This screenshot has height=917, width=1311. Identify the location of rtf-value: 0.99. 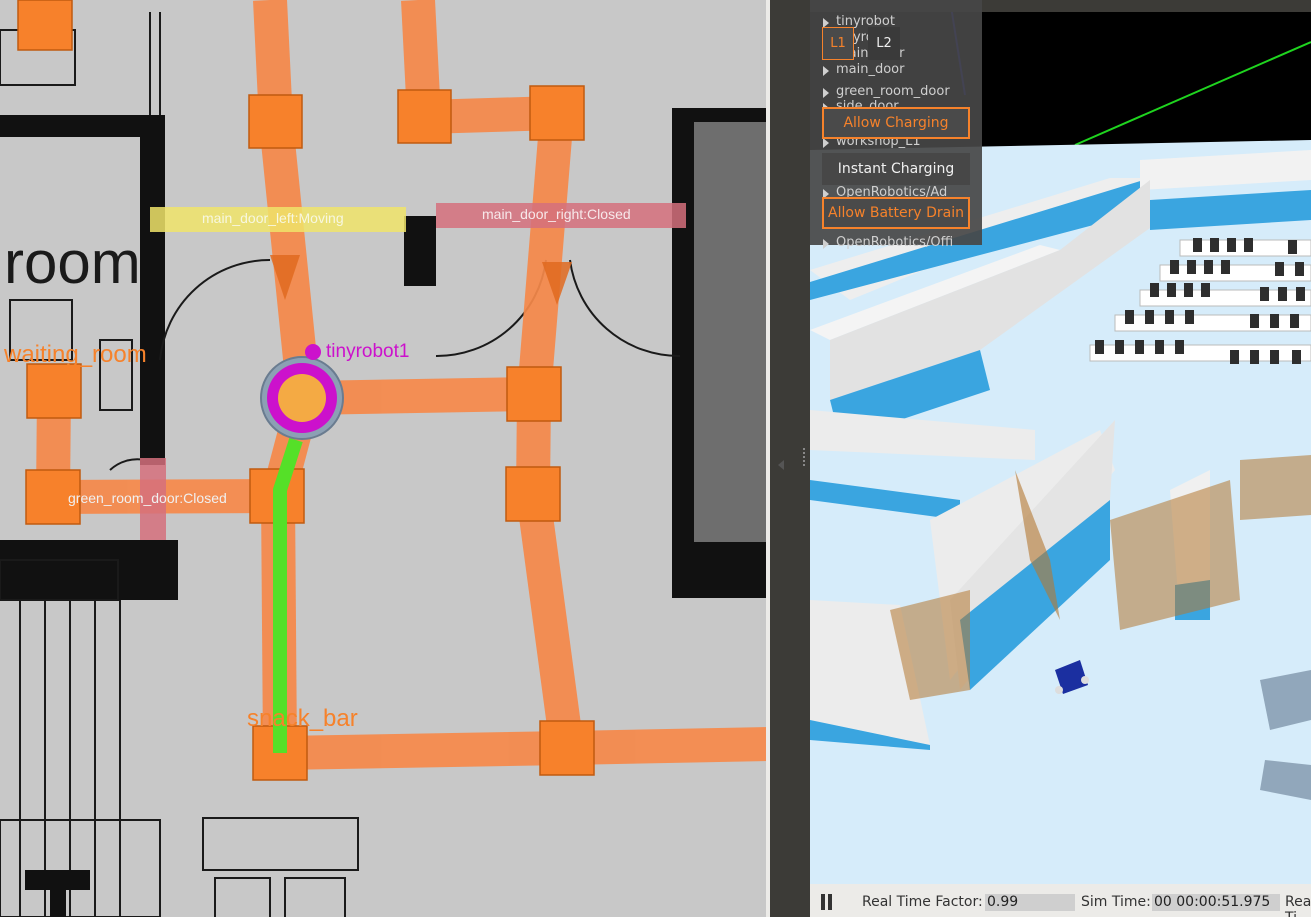
(1030, 902).